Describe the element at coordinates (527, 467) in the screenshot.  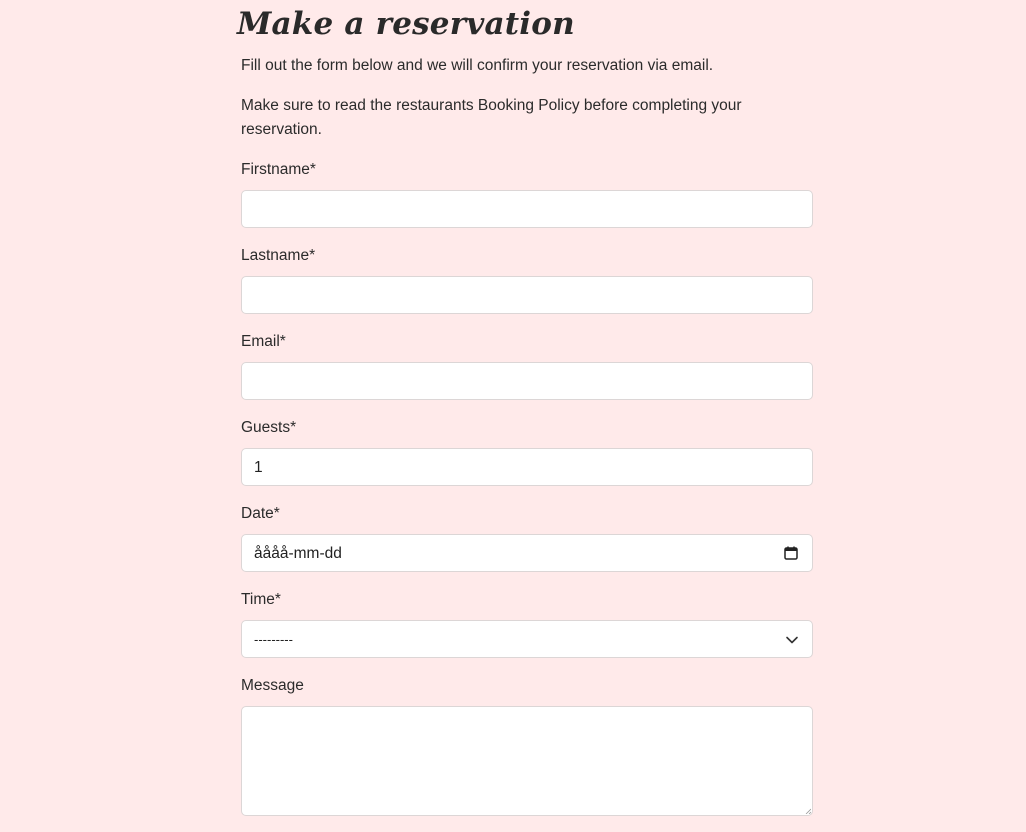
I see `guests-input: 1` at that location.